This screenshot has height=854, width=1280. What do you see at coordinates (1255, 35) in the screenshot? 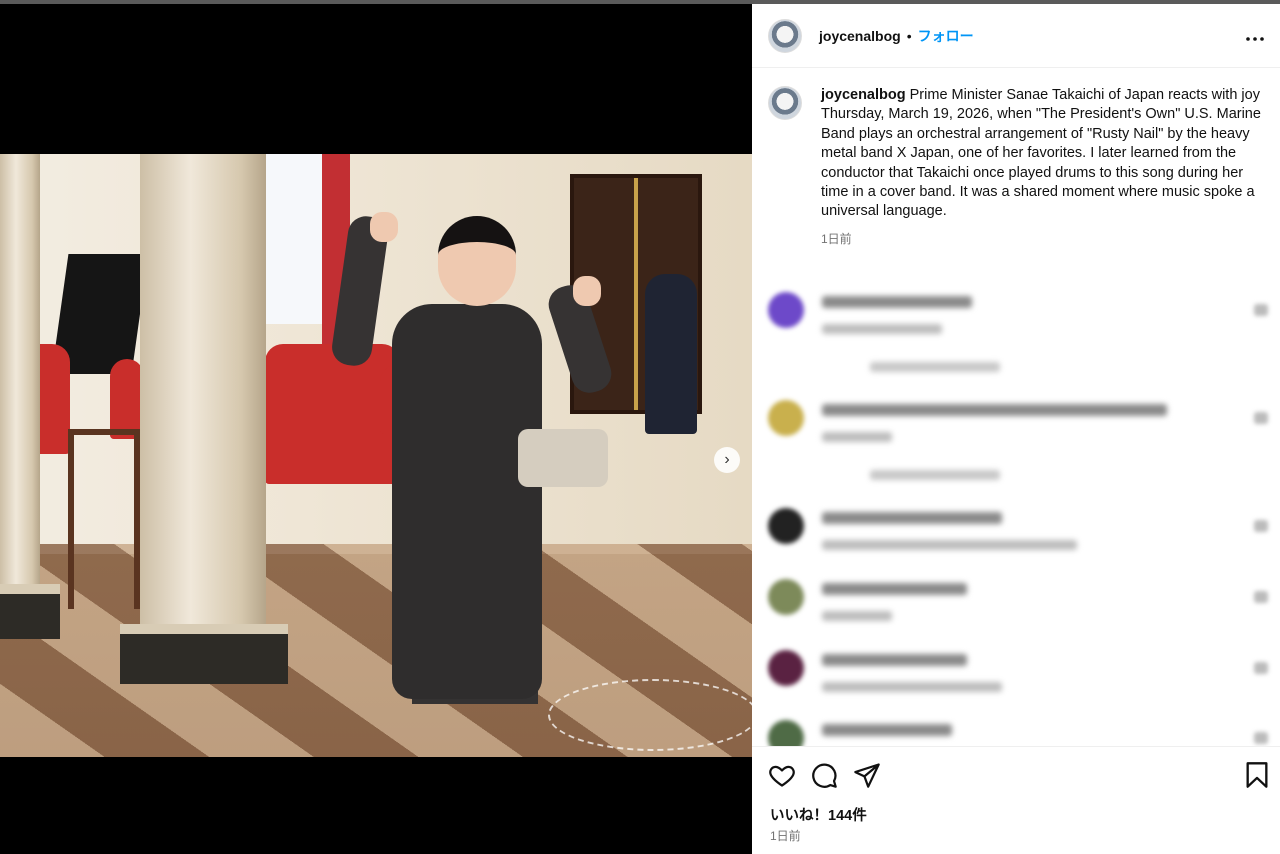
I see `more-options-icon` at bounding box center [1255, 35].